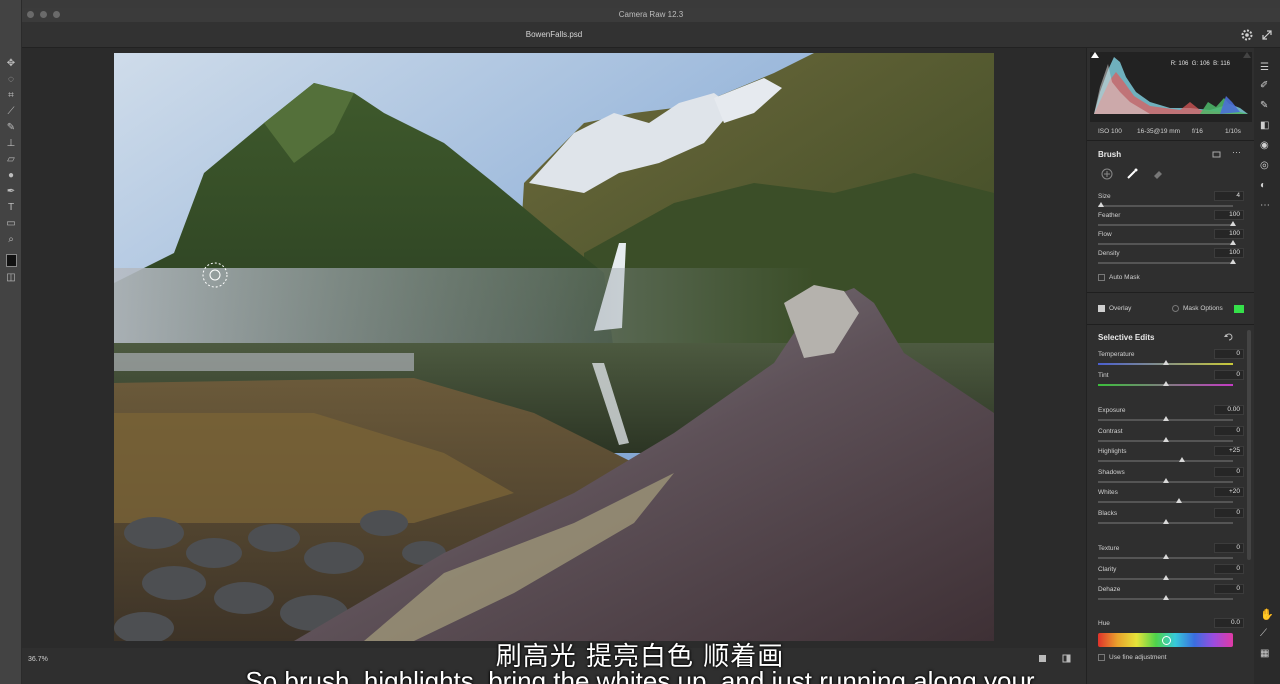  I want to click on dodge-tool-icon: ●, so click(11, 176).